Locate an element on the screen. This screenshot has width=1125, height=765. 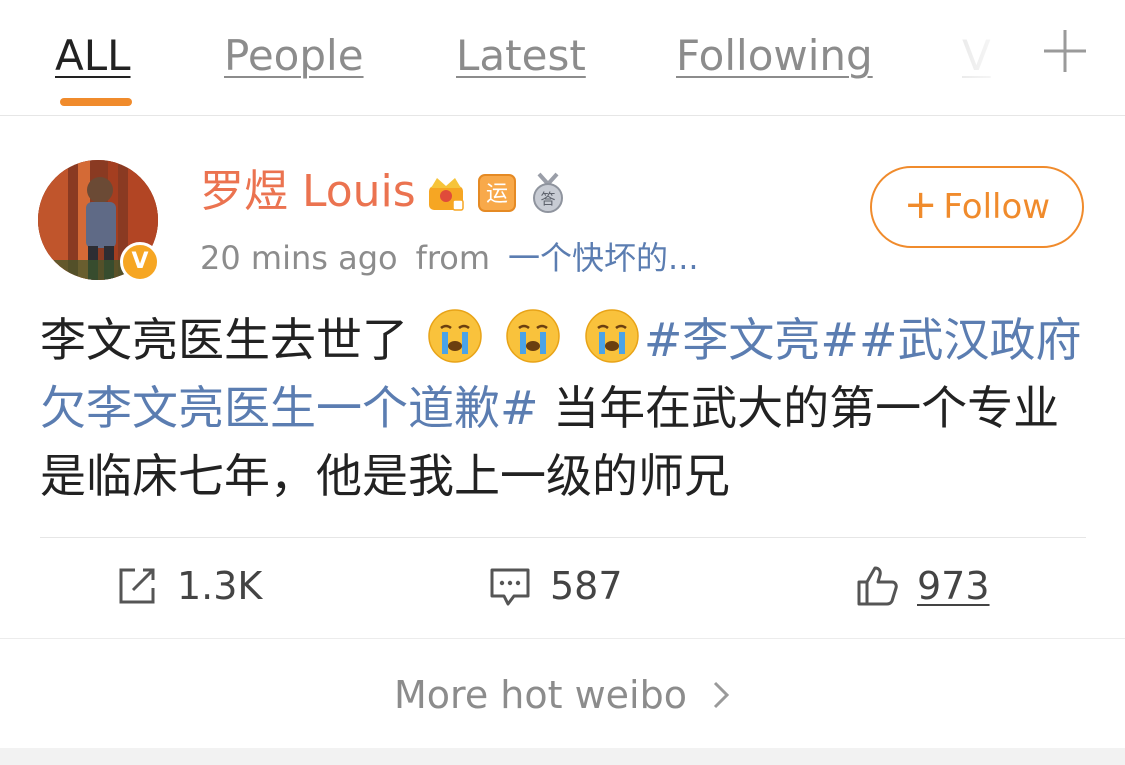
more-hot-weibo-link: More hot weibo is located at coordinates (562, 695).